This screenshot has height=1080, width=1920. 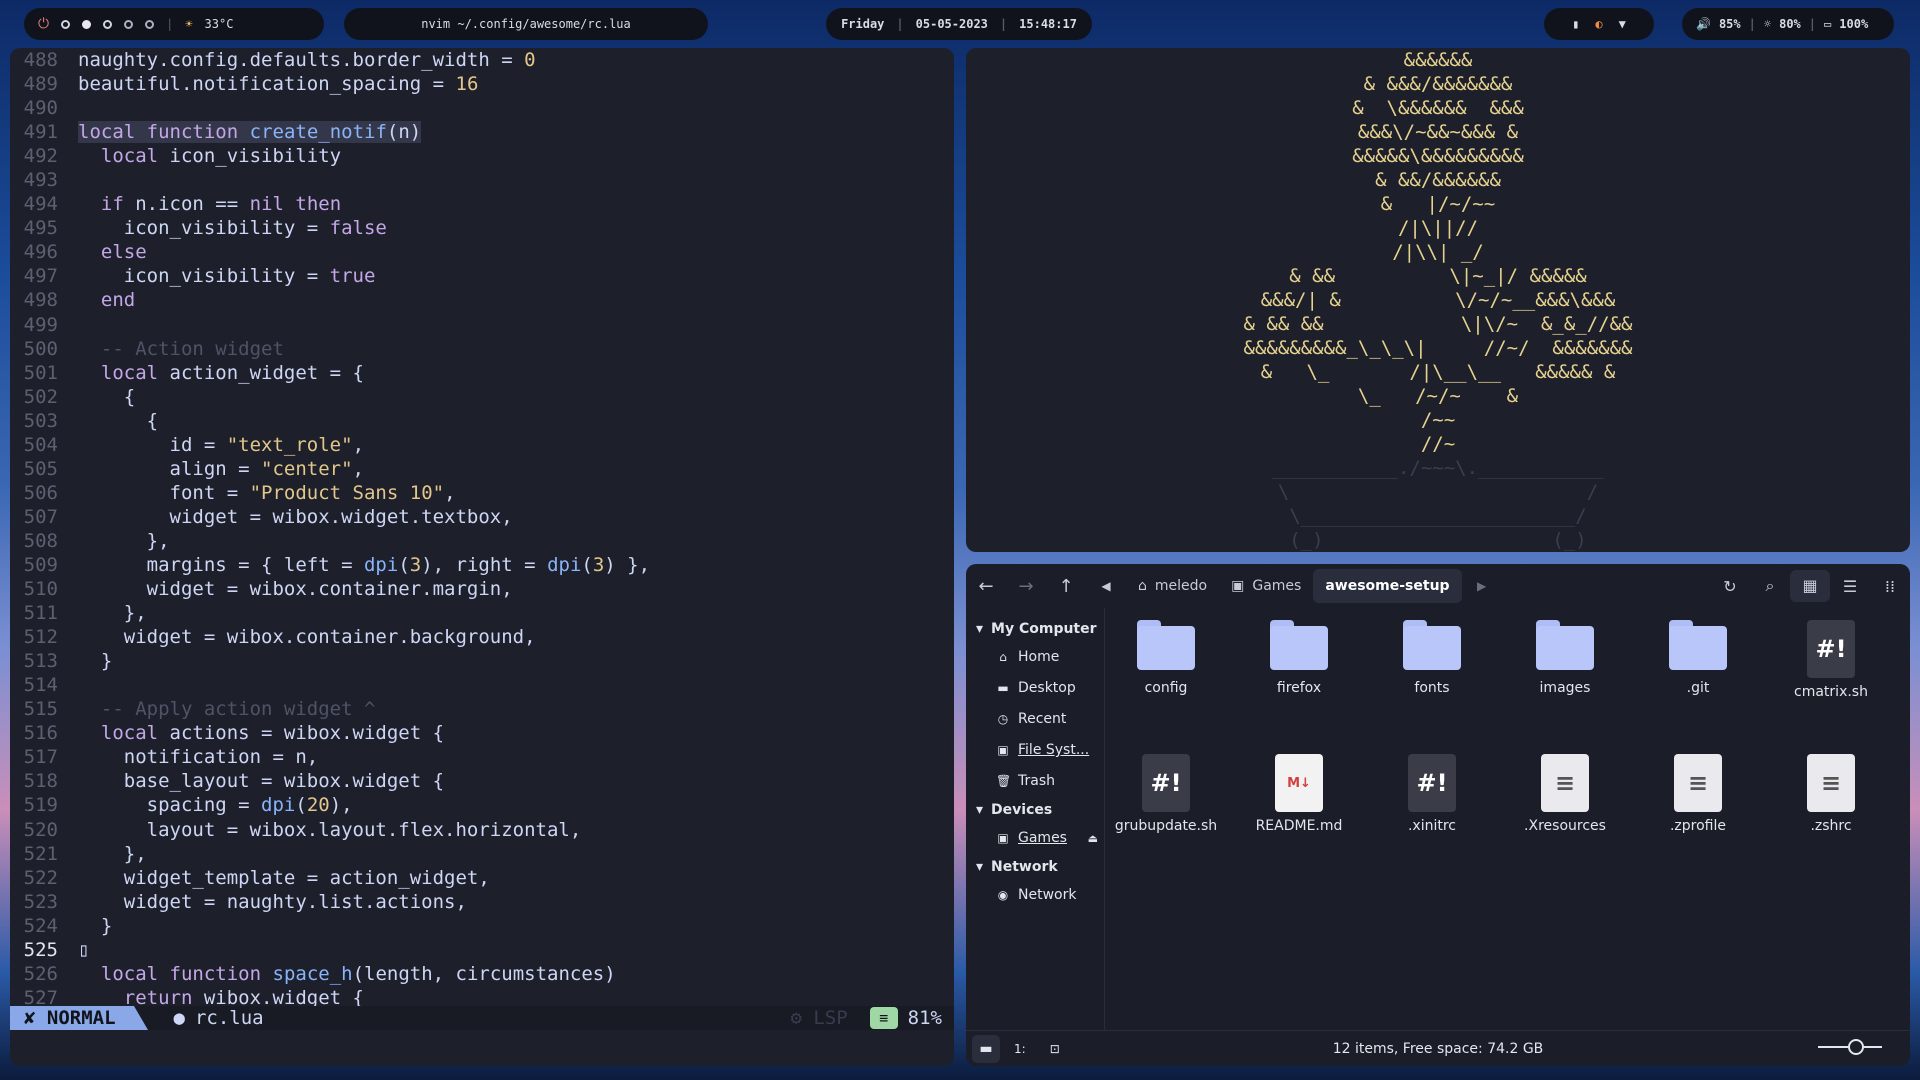 What do you see at coordinates (1432, 794) in the screenshot?
I see `file-item: #! .xinitrc` at bounding box center [1432, 794].